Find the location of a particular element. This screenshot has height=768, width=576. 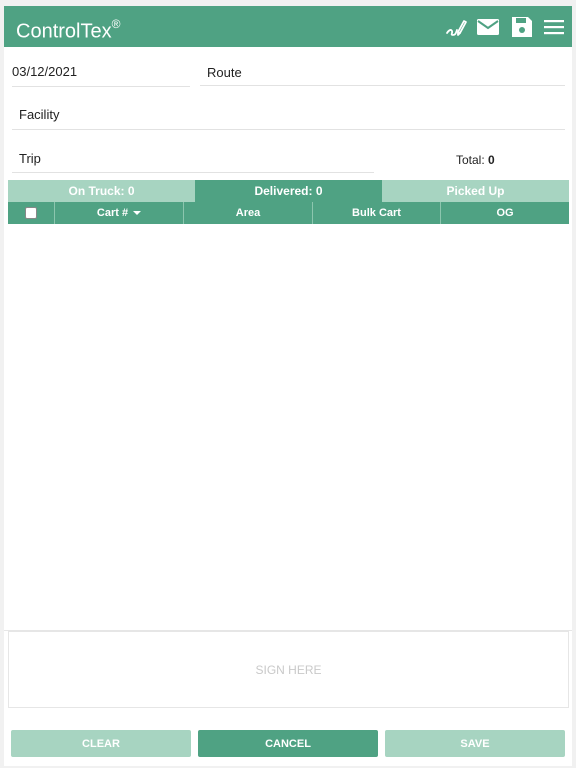

tab-delivered: Delivered: 0 is located at coordinates (288, 191).